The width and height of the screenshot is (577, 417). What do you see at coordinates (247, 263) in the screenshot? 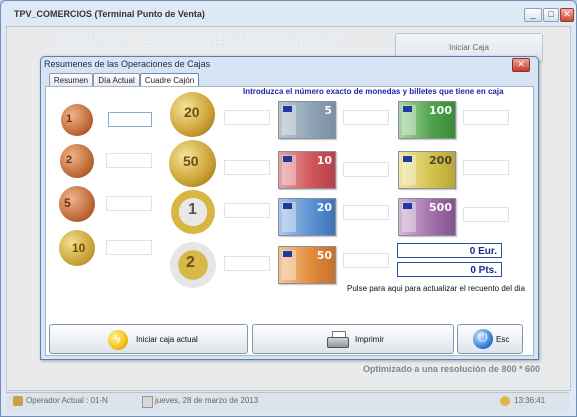
I see `input-2-euro` at bounding box center [247, 263].